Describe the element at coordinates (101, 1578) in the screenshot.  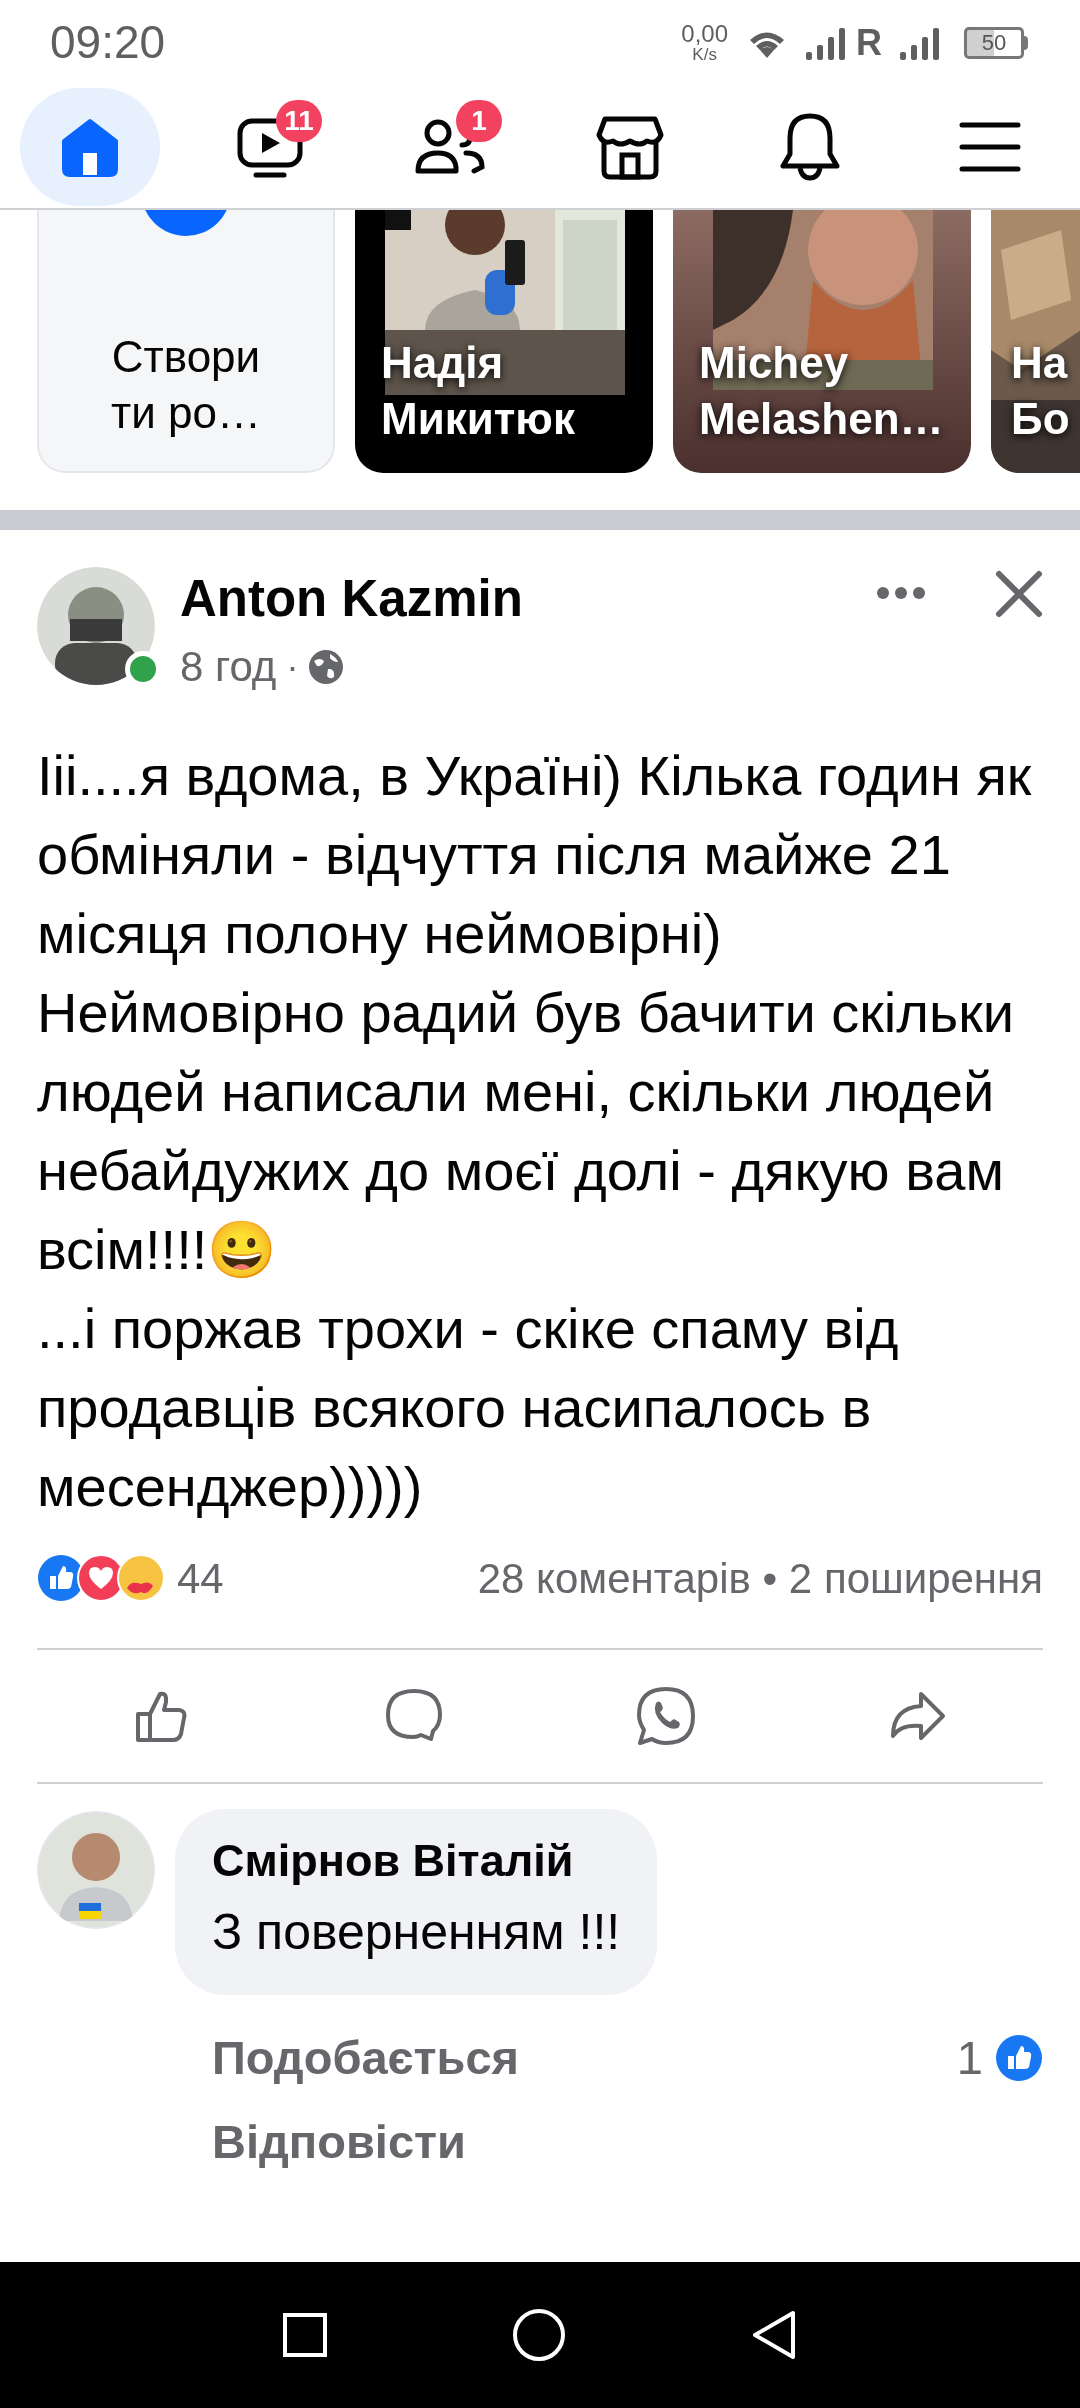
I see `reaction-icons` at that location.